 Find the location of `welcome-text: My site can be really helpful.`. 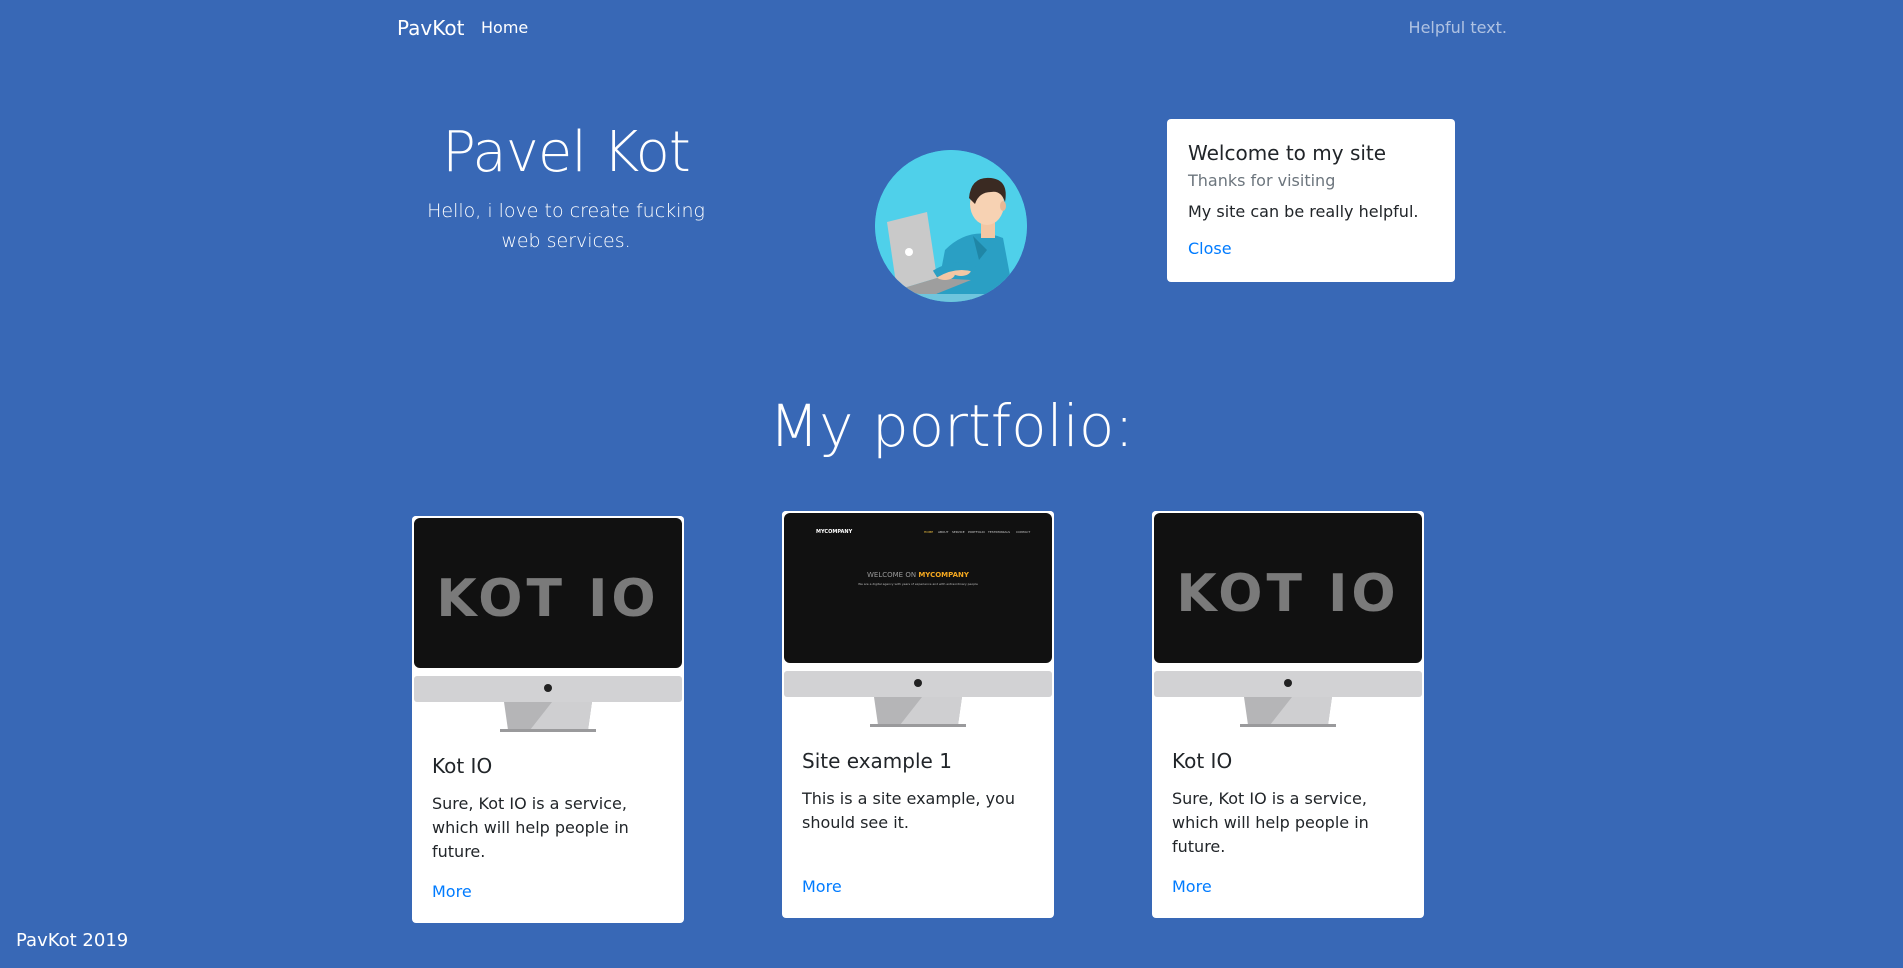

welcome-text: My site can be really helpful. is located at coordinates (1303, 211).